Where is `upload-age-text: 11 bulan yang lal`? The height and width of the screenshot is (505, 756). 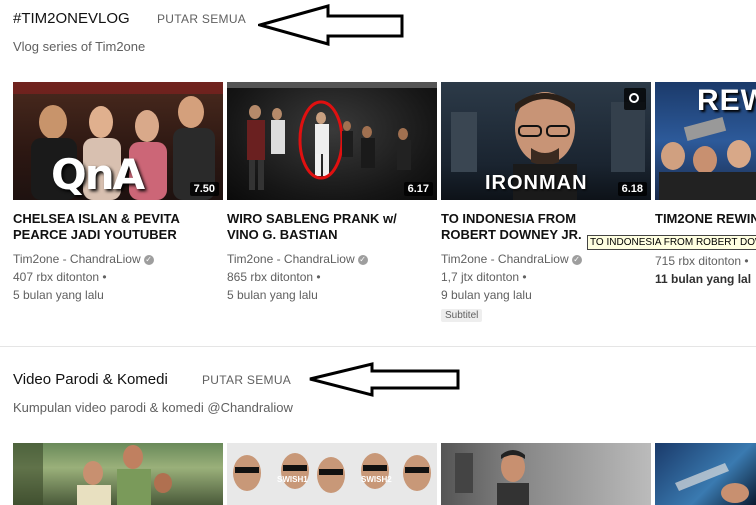
upload-age-text: 11 bulan yang lal is located at coordinates (703, 279).